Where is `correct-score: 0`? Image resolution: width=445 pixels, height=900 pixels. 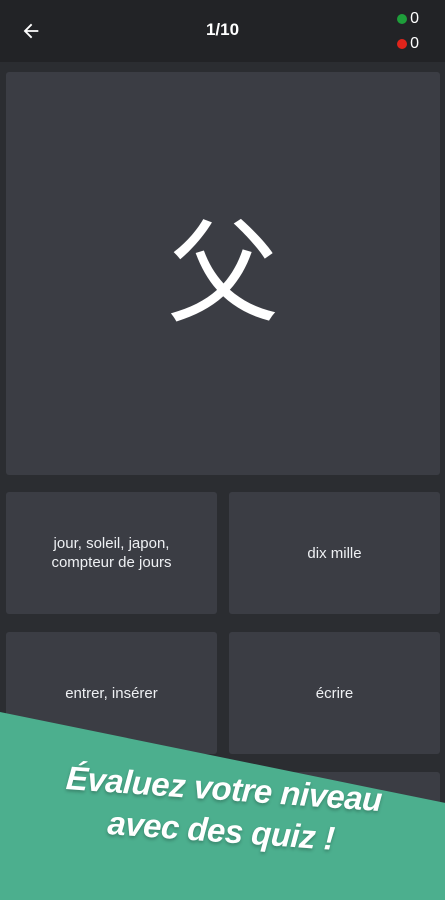 correct-score: 0 is located at coordinates (408, 19).